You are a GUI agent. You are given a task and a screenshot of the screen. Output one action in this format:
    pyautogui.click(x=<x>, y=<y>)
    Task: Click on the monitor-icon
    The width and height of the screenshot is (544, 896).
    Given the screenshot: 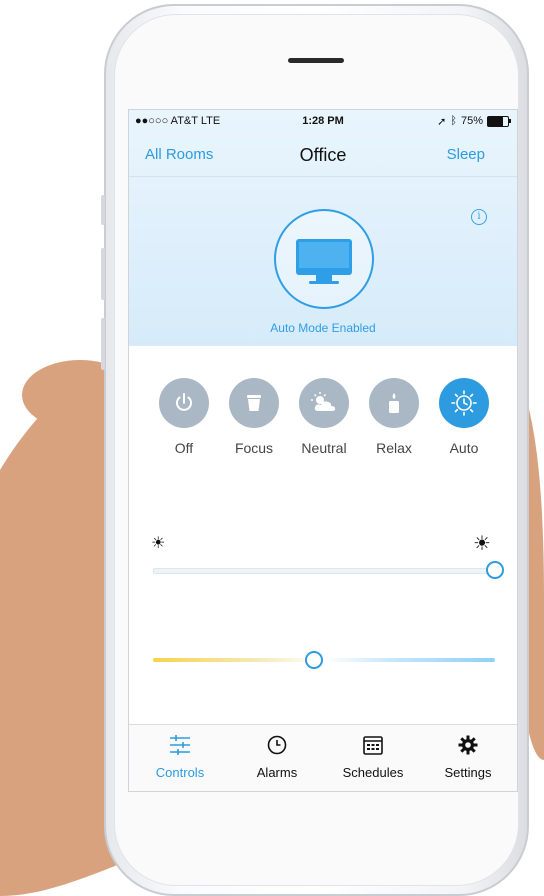 What is the action you would take?
    pyautogui.click(x=324, y=261)
    